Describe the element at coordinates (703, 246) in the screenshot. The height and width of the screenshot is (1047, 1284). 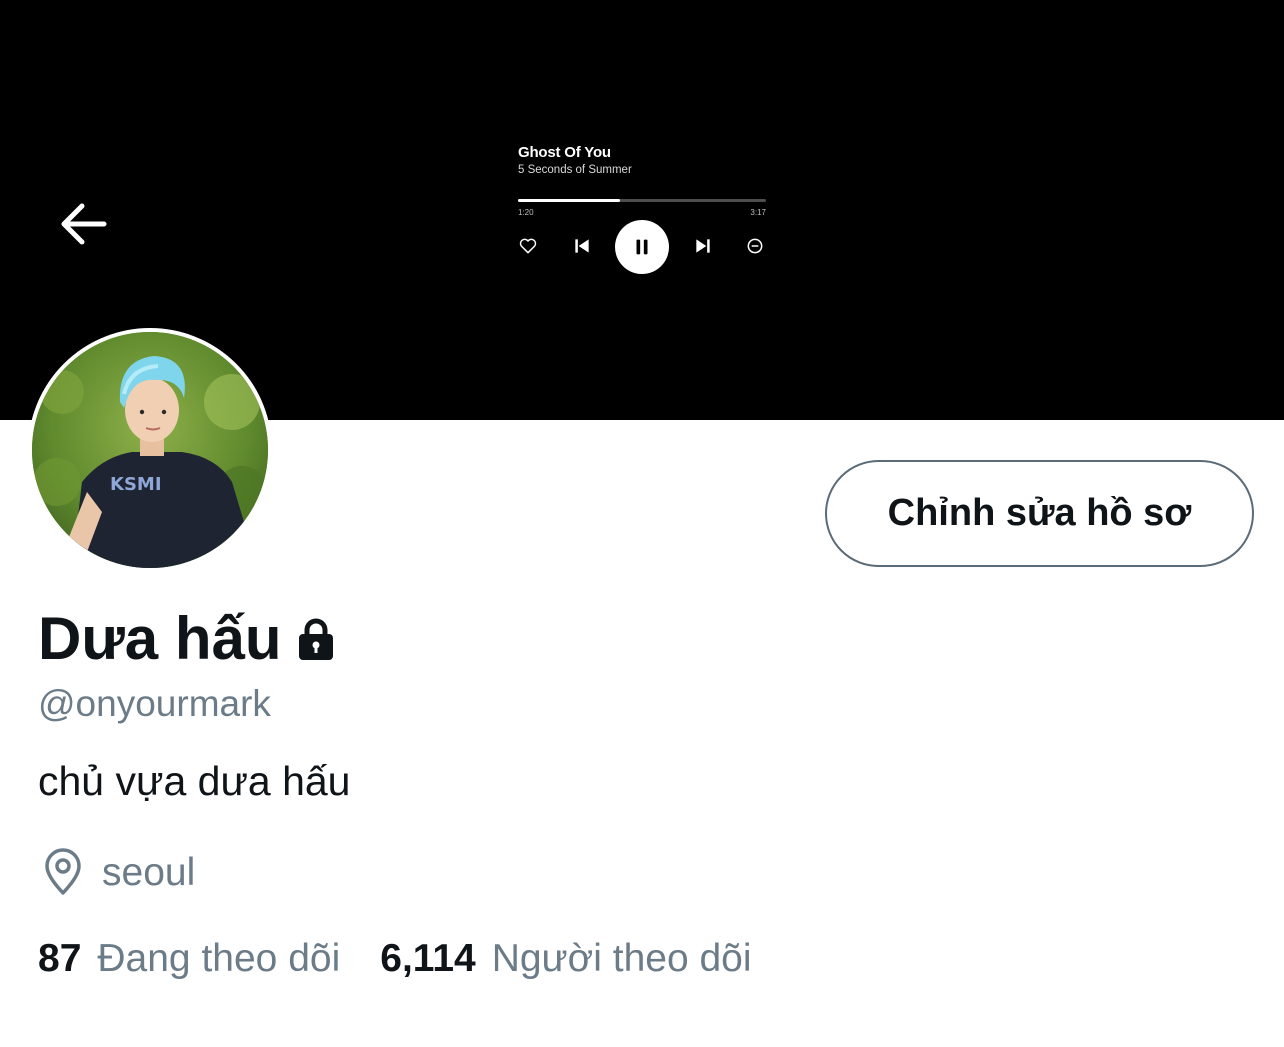
I see `next-icon` at that location.